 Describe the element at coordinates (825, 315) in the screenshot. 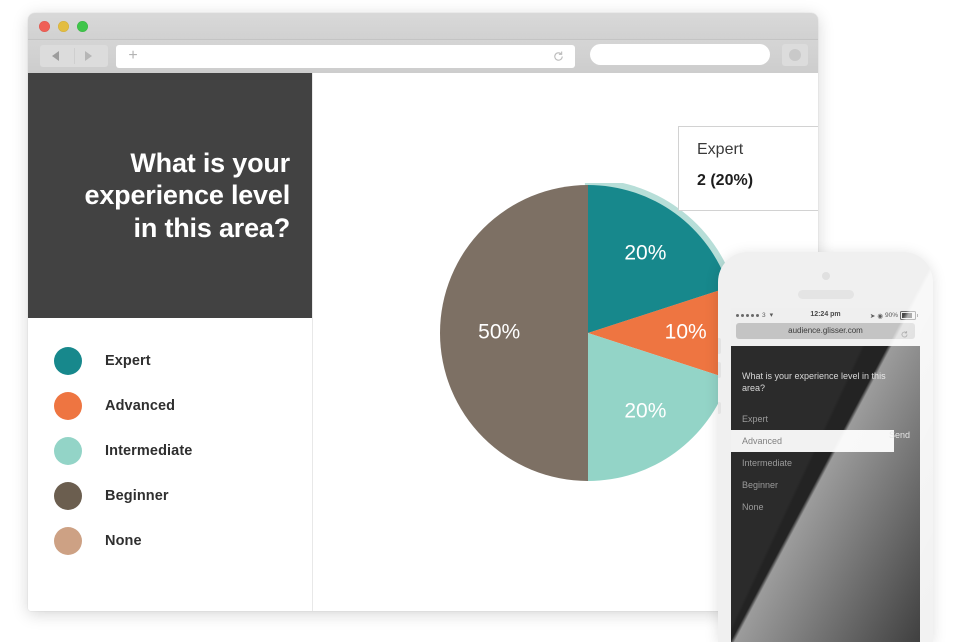

I see `phone-status-bar: 3 ▾ 12:24 pm ➤ ◉ 90%` at that location.